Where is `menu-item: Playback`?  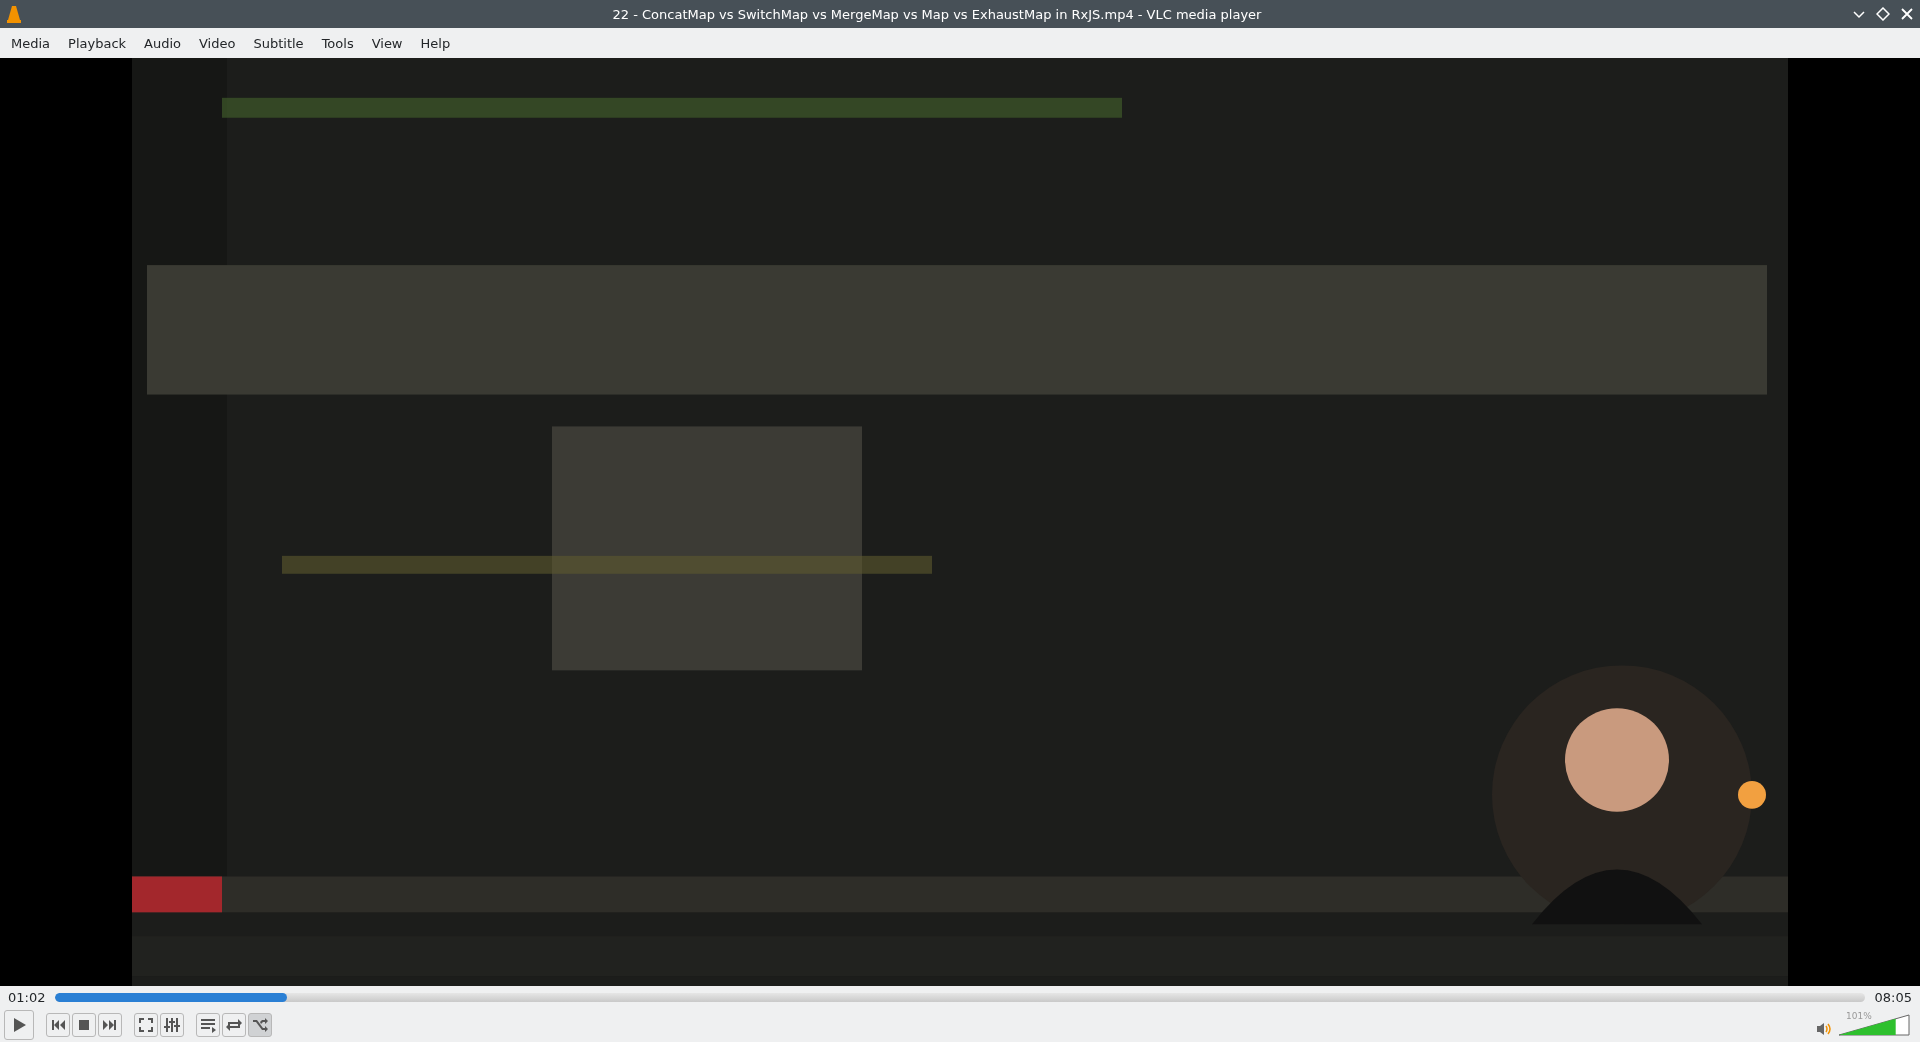 menu-item: Playback is located at coordinates (97, 43).